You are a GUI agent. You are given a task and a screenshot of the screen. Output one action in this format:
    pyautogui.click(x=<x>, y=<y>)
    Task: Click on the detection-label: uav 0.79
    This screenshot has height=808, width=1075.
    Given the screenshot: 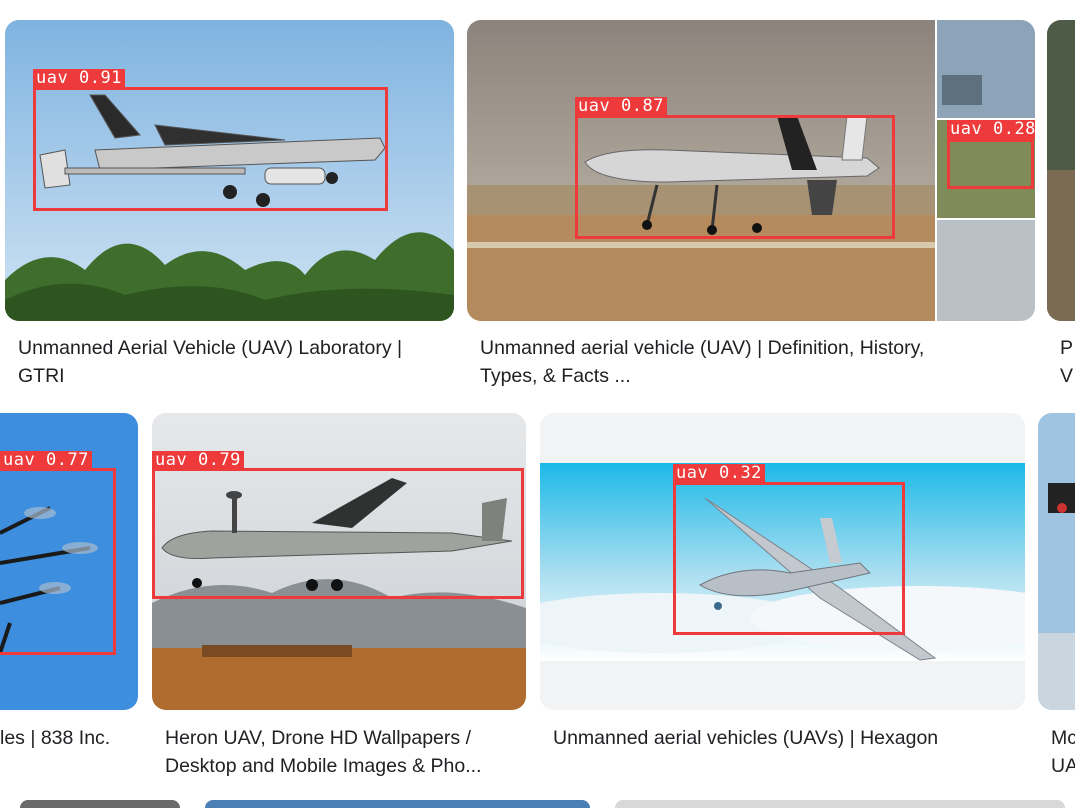 What is the action you would take?
    pyautogui.click(x=198, y=460)
    